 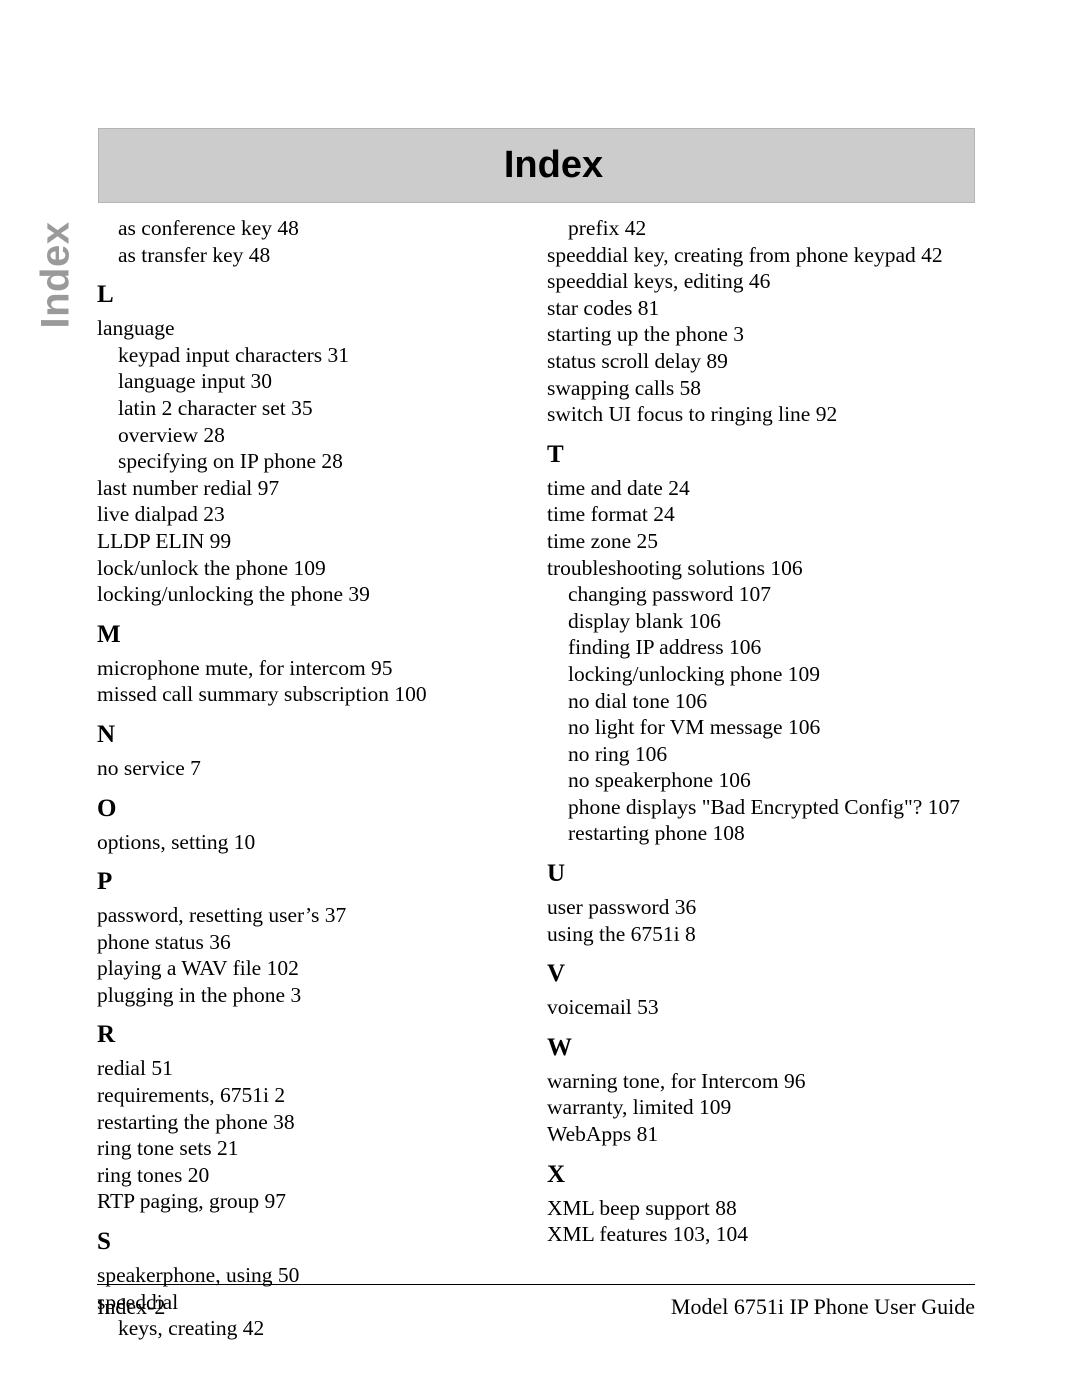 What do you see at coordinates (105, 882) in the screenshot?
I see `index-letter-heading: P` at bounding box center [105, 882].